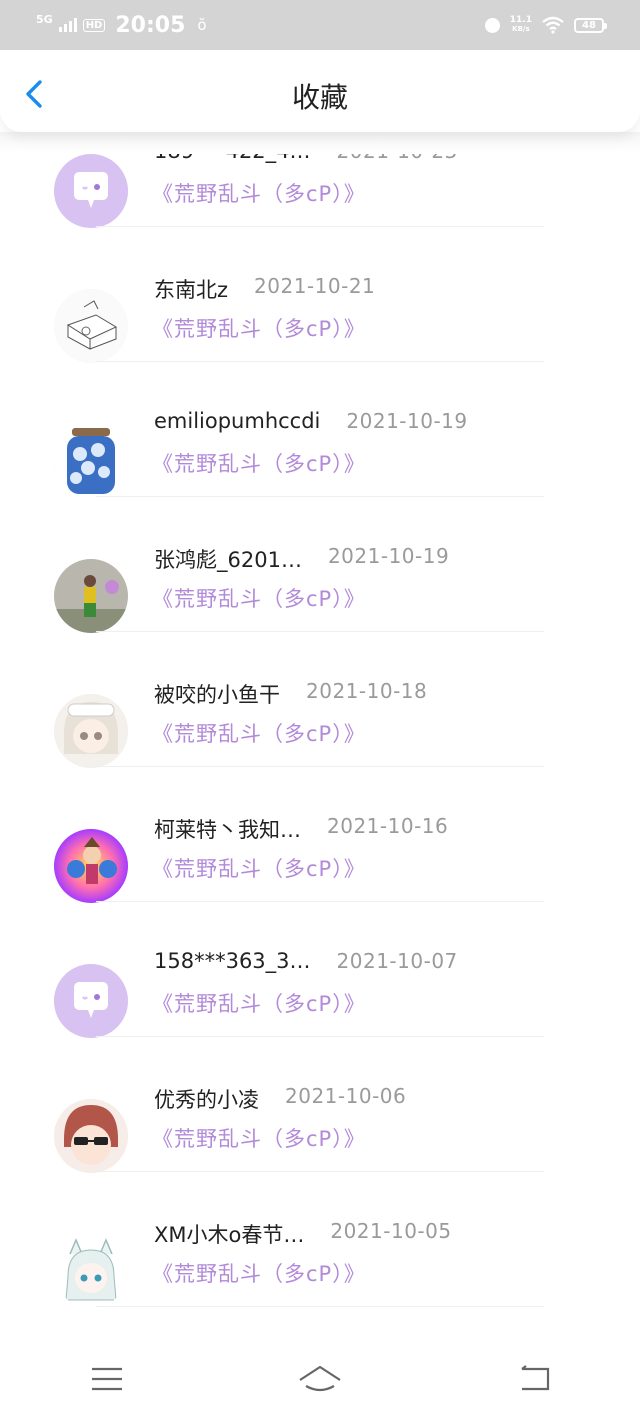  I want to click on name-line: 张鸿彪_6201… 2021-10-19, so click(301, 559).